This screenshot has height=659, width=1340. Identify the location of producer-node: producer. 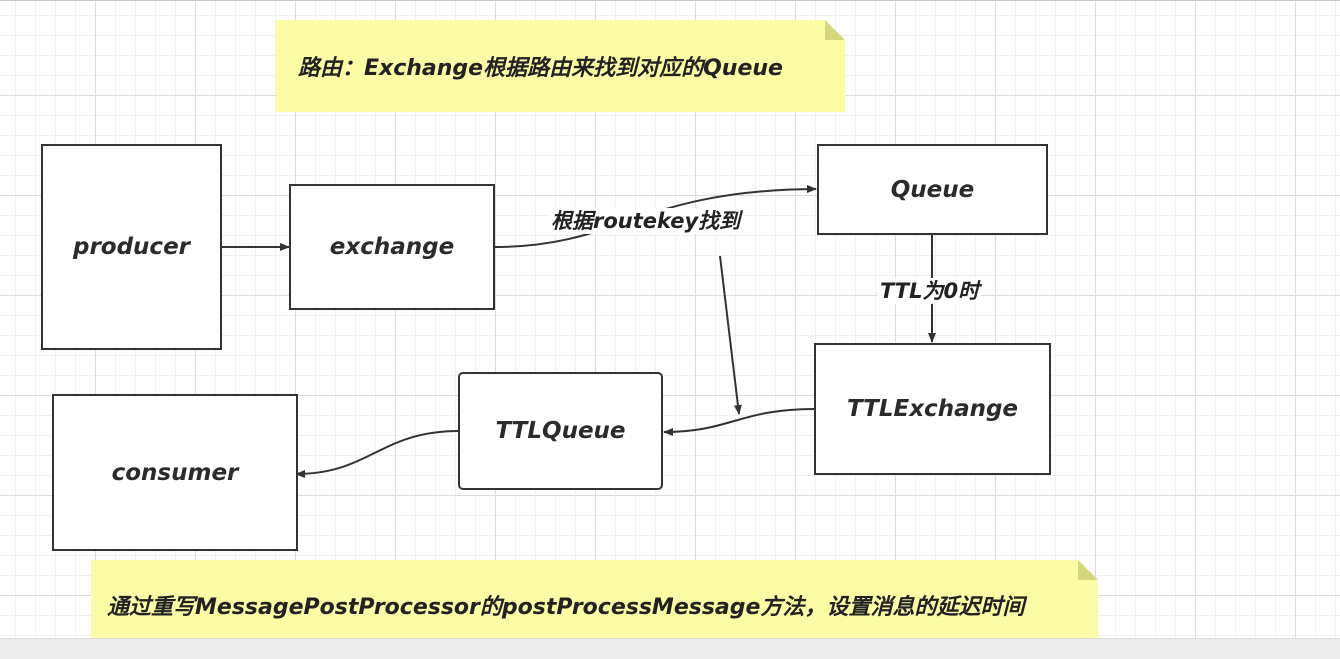
(131, 247).